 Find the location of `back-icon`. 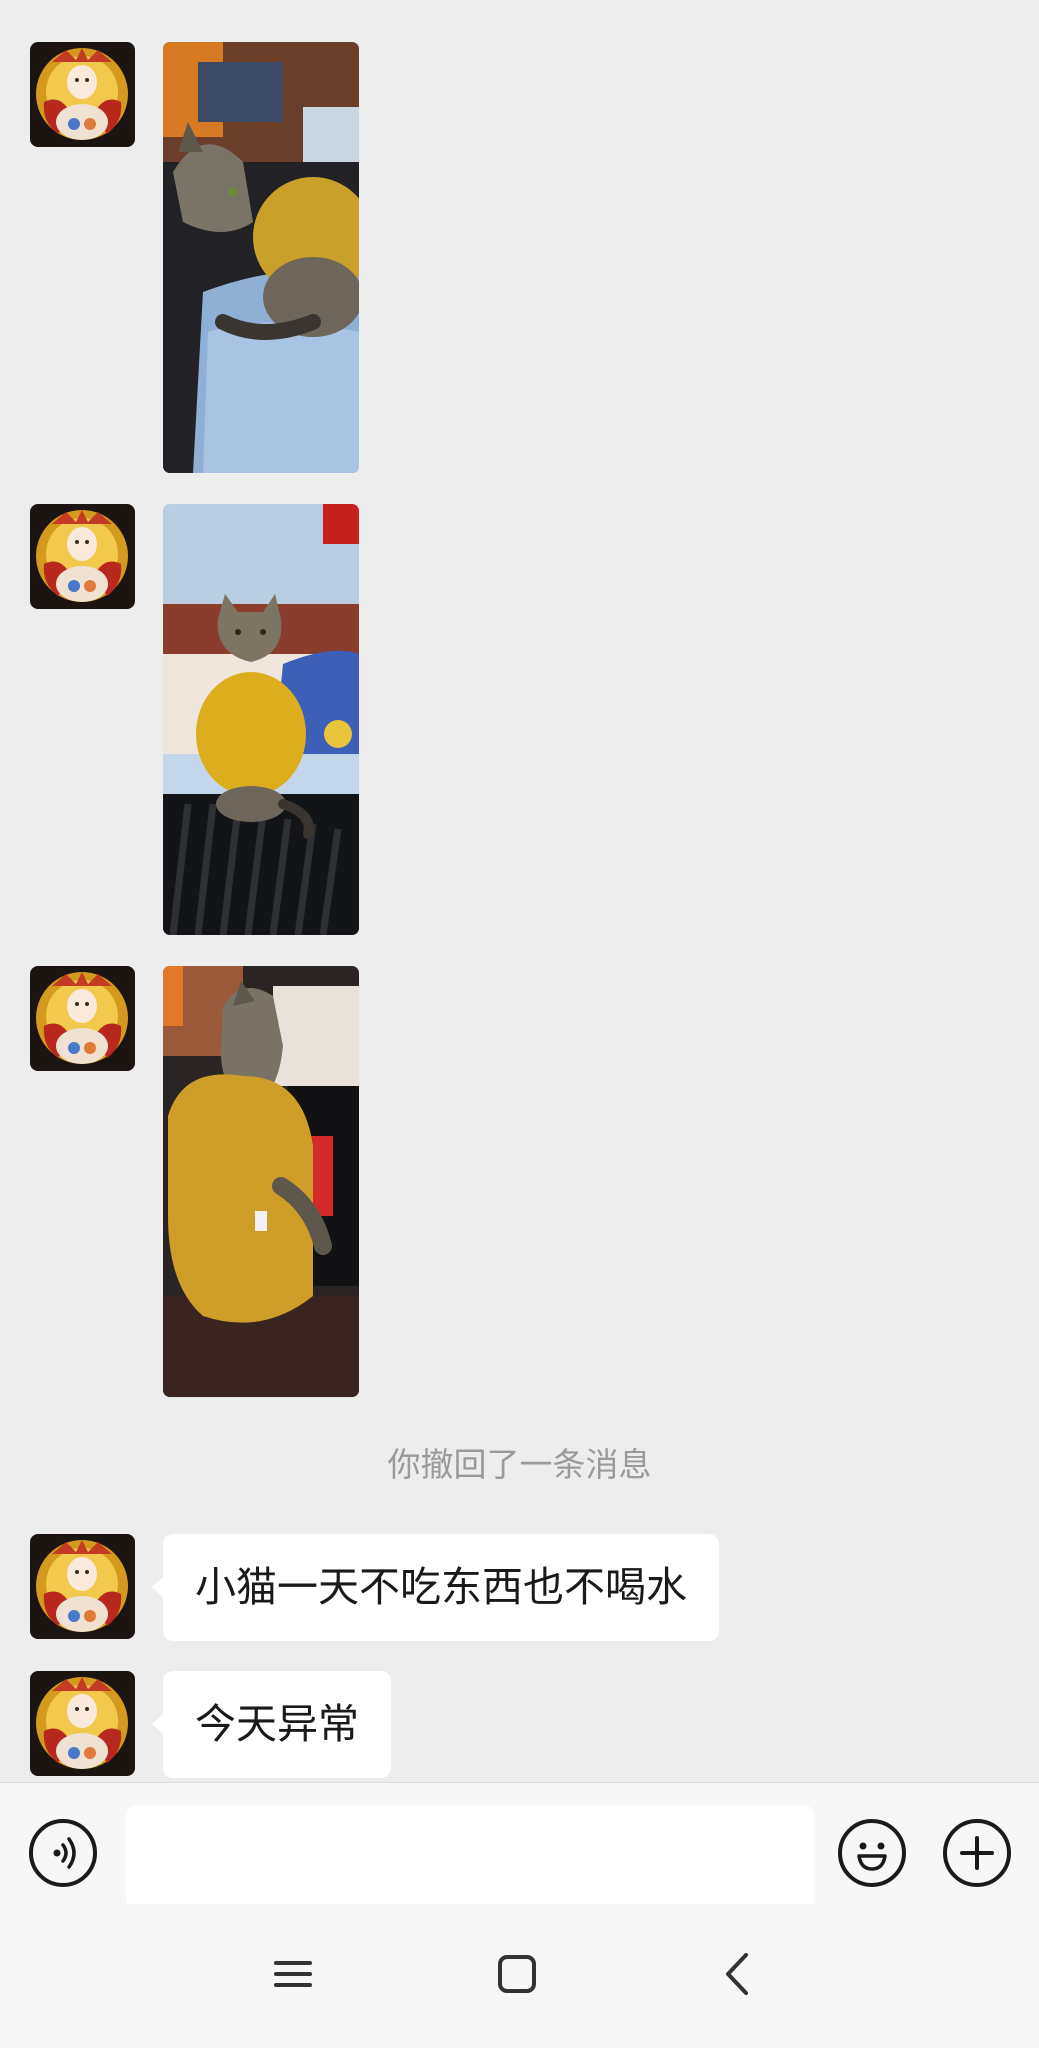

back-icon is located at coordinates (739, 1974).